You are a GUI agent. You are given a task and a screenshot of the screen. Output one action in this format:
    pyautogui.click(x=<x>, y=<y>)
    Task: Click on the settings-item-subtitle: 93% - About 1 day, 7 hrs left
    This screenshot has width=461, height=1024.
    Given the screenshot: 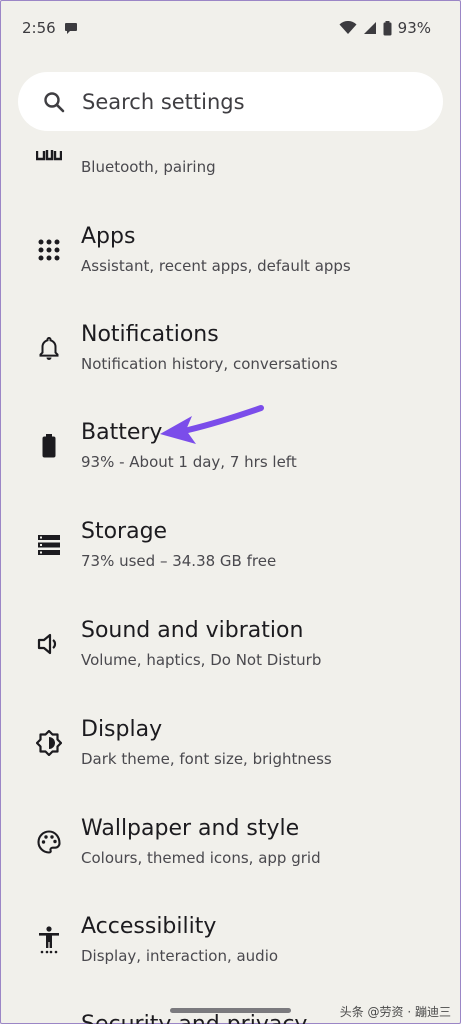 What is the action you would take?
    pyautogui.click(x=189, y=462)
    